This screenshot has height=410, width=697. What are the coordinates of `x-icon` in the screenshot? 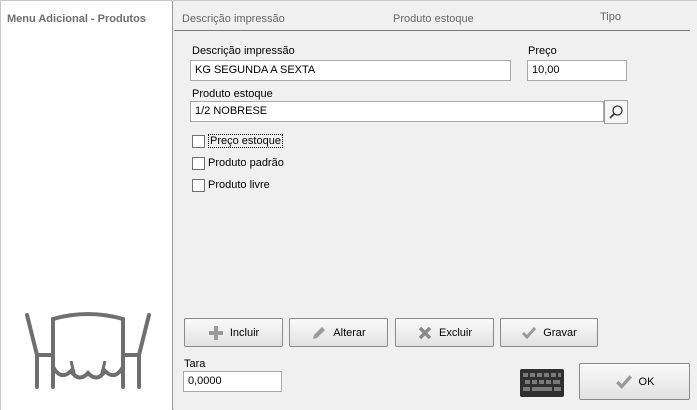 It's located at (425, 332).